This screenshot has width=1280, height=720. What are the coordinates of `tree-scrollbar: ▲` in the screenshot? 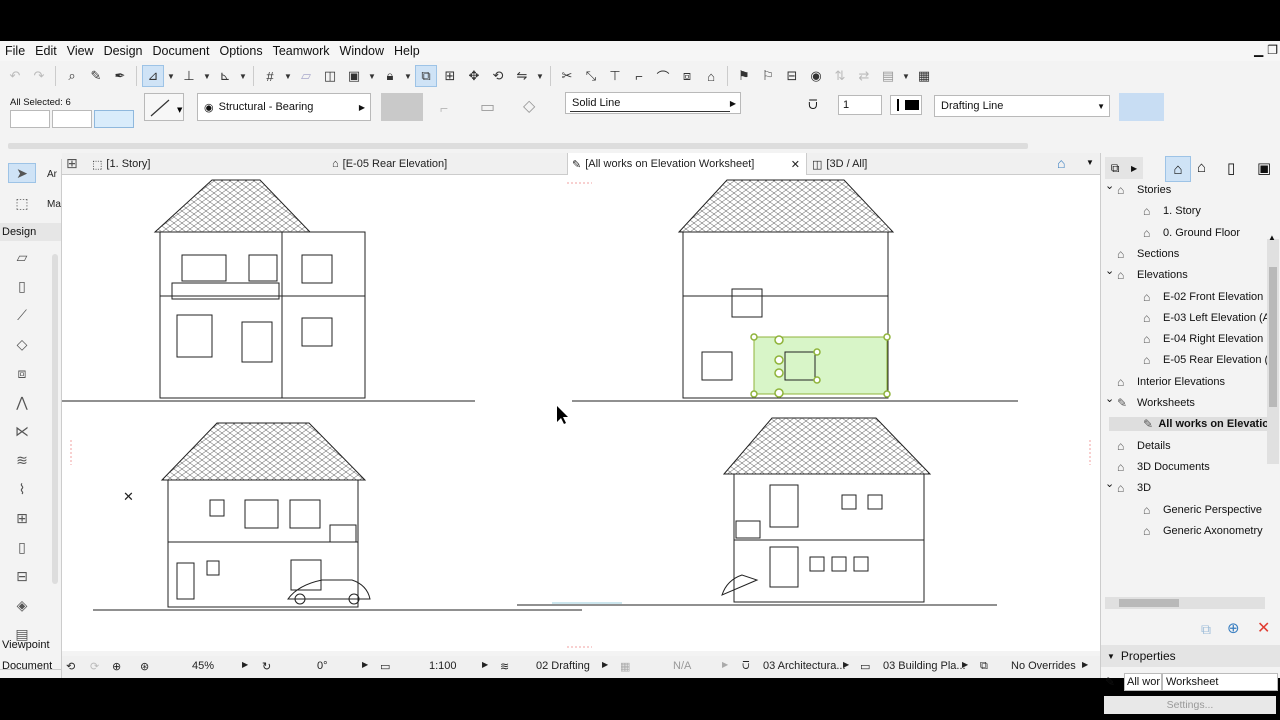 It's located at (1273, 348).